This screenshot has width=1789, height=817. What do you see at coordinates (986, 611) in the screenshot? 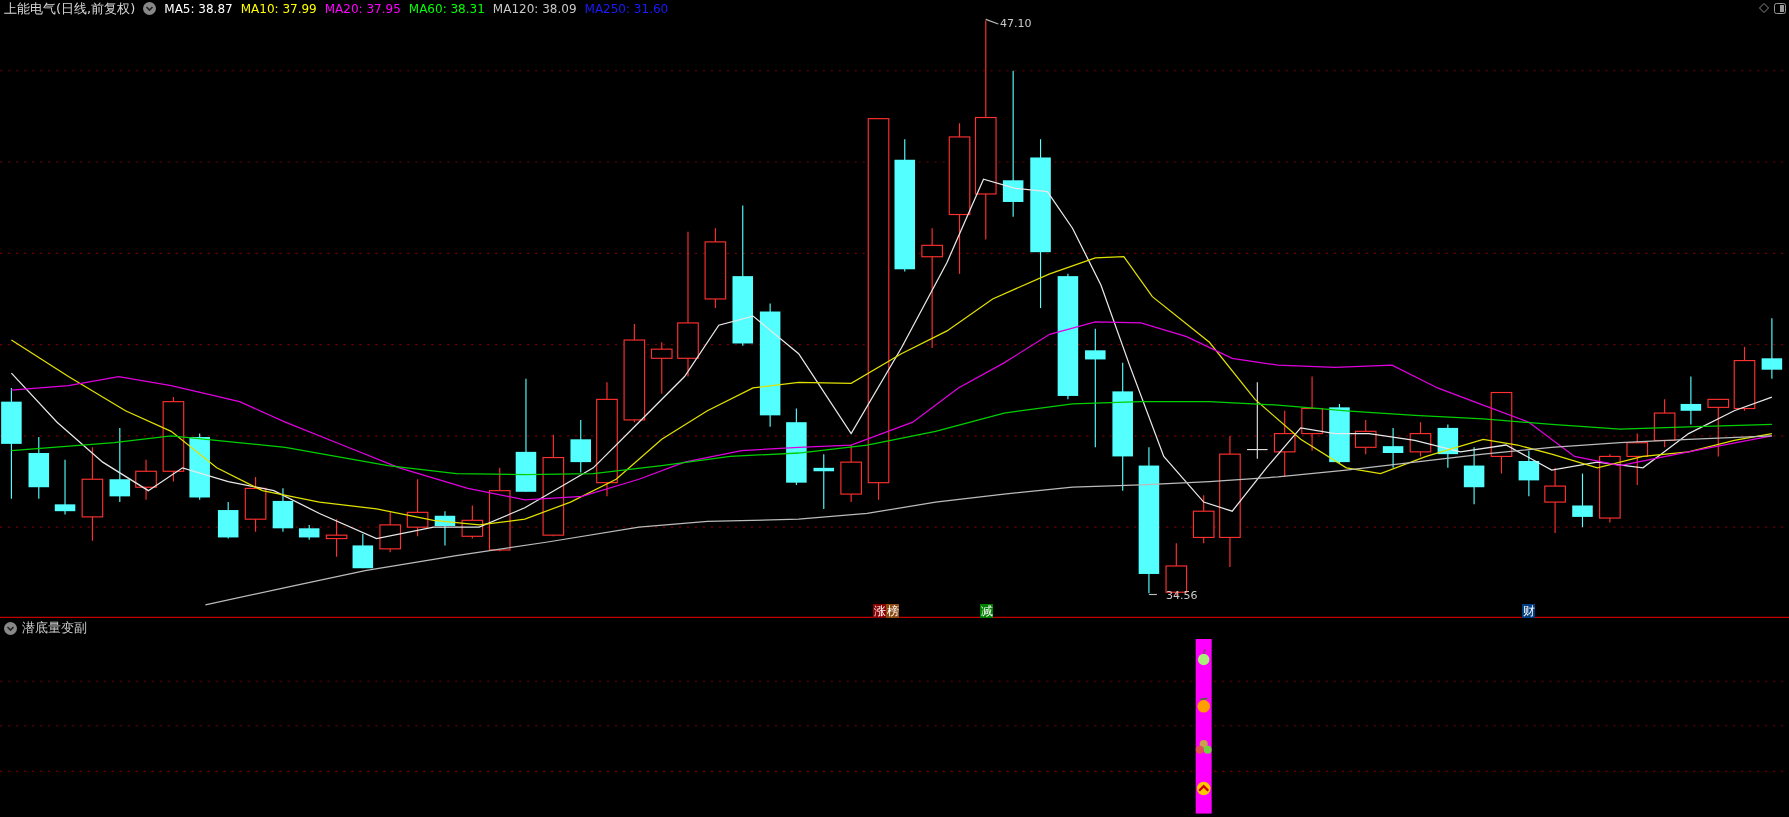
I see `event-tag: 减` at bounding box center [986, 611].